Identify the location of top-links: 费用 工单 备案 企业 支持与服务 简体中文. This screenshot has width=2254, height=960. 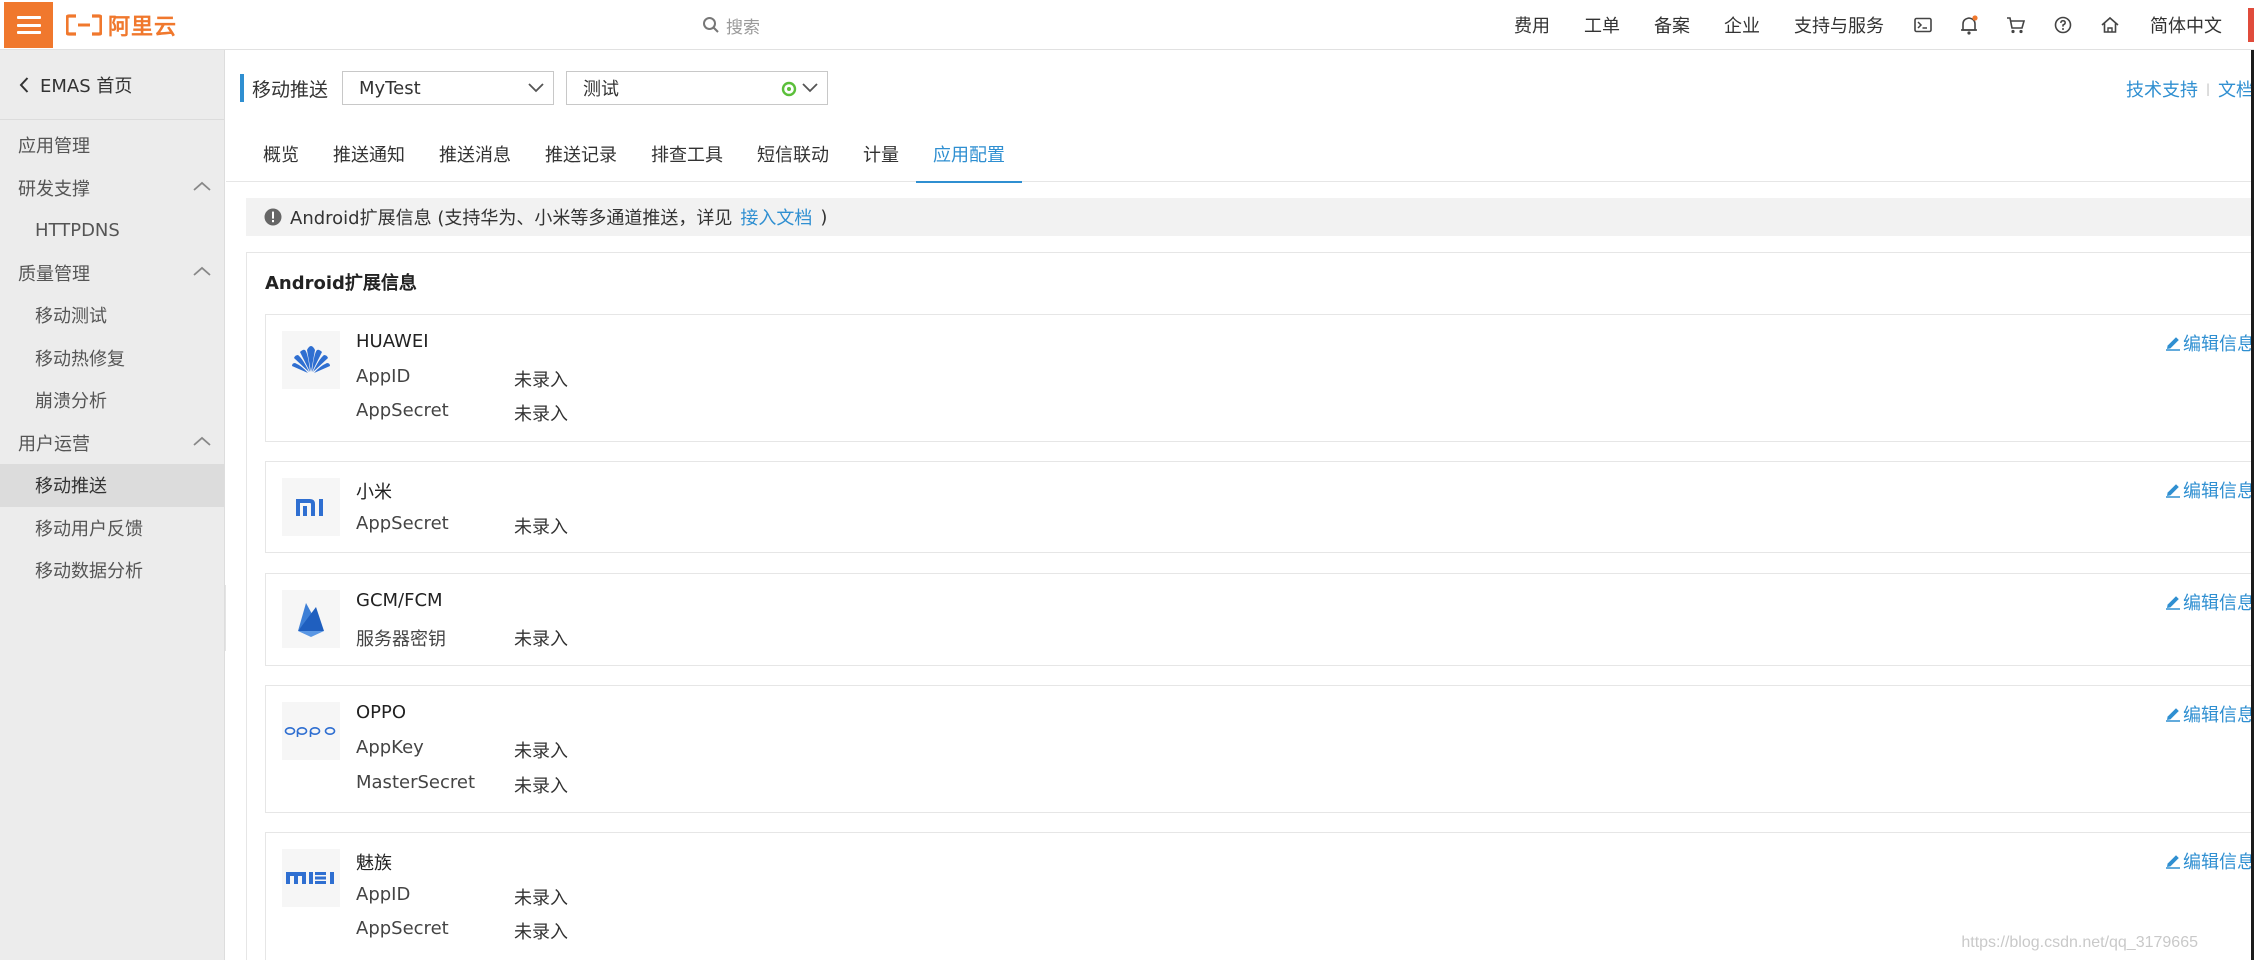
(1867, 25).